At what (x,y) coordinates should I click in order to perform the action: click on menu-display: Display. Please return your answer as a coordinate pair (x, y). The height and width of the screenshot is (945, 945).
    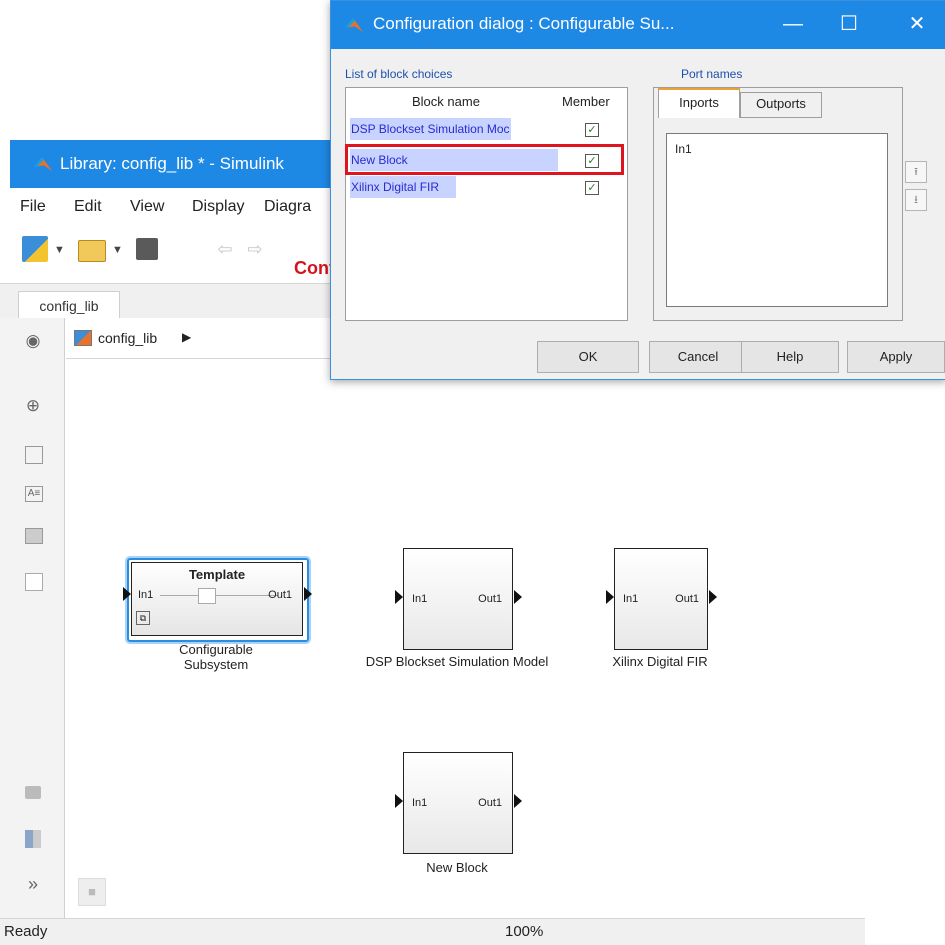
    Looking at the image, I should click on (218, 207).